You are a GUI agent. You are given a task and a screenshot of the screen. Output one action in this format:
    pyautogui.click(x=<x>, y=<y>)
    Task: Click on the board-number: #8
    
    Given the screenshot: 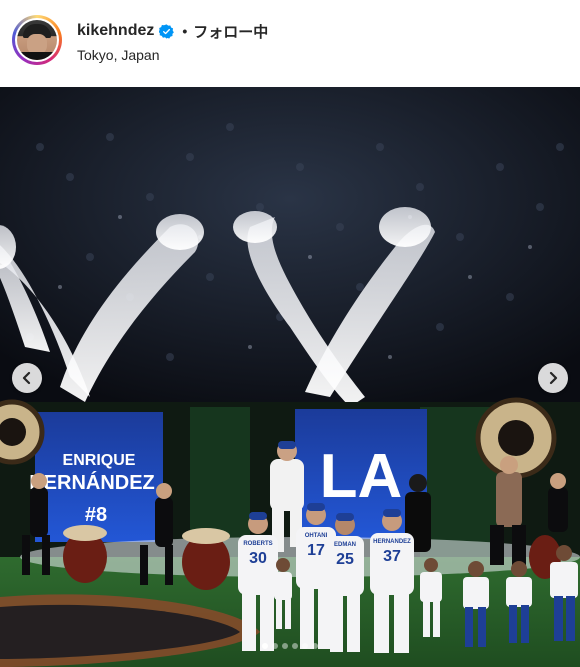 What is the action you would take?
    pyautogui.click(x=96, y=515)
    